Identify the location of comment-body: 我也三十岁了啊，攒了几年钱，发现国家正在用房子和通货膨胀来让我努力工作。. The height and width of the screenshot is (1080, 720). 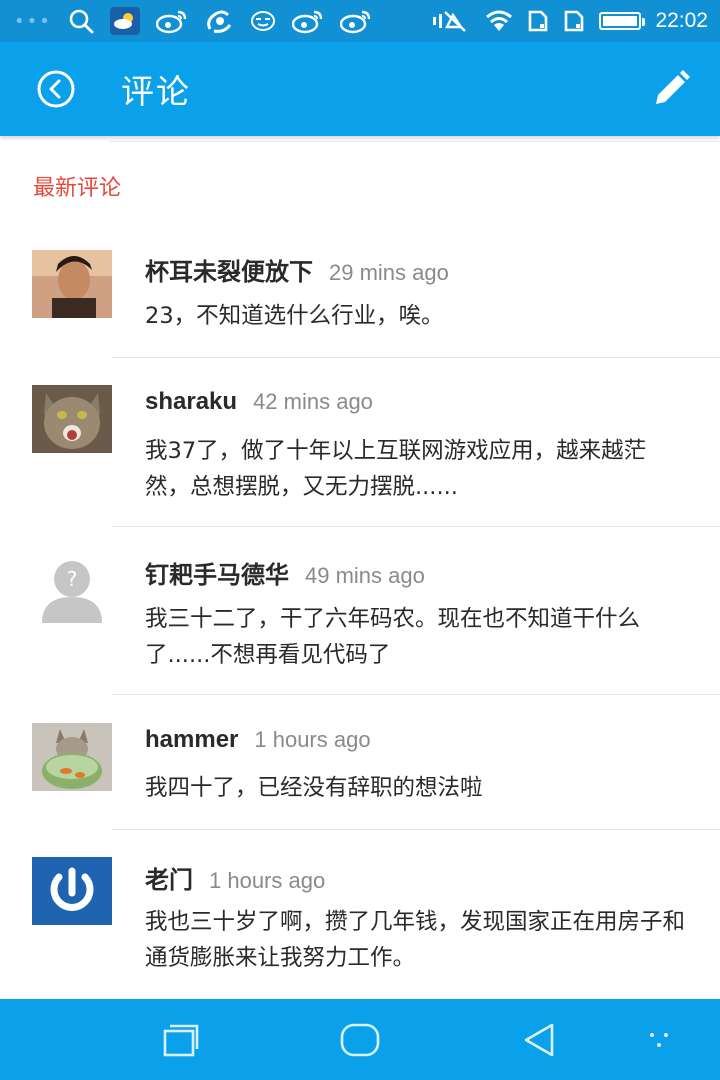
(415, 940).